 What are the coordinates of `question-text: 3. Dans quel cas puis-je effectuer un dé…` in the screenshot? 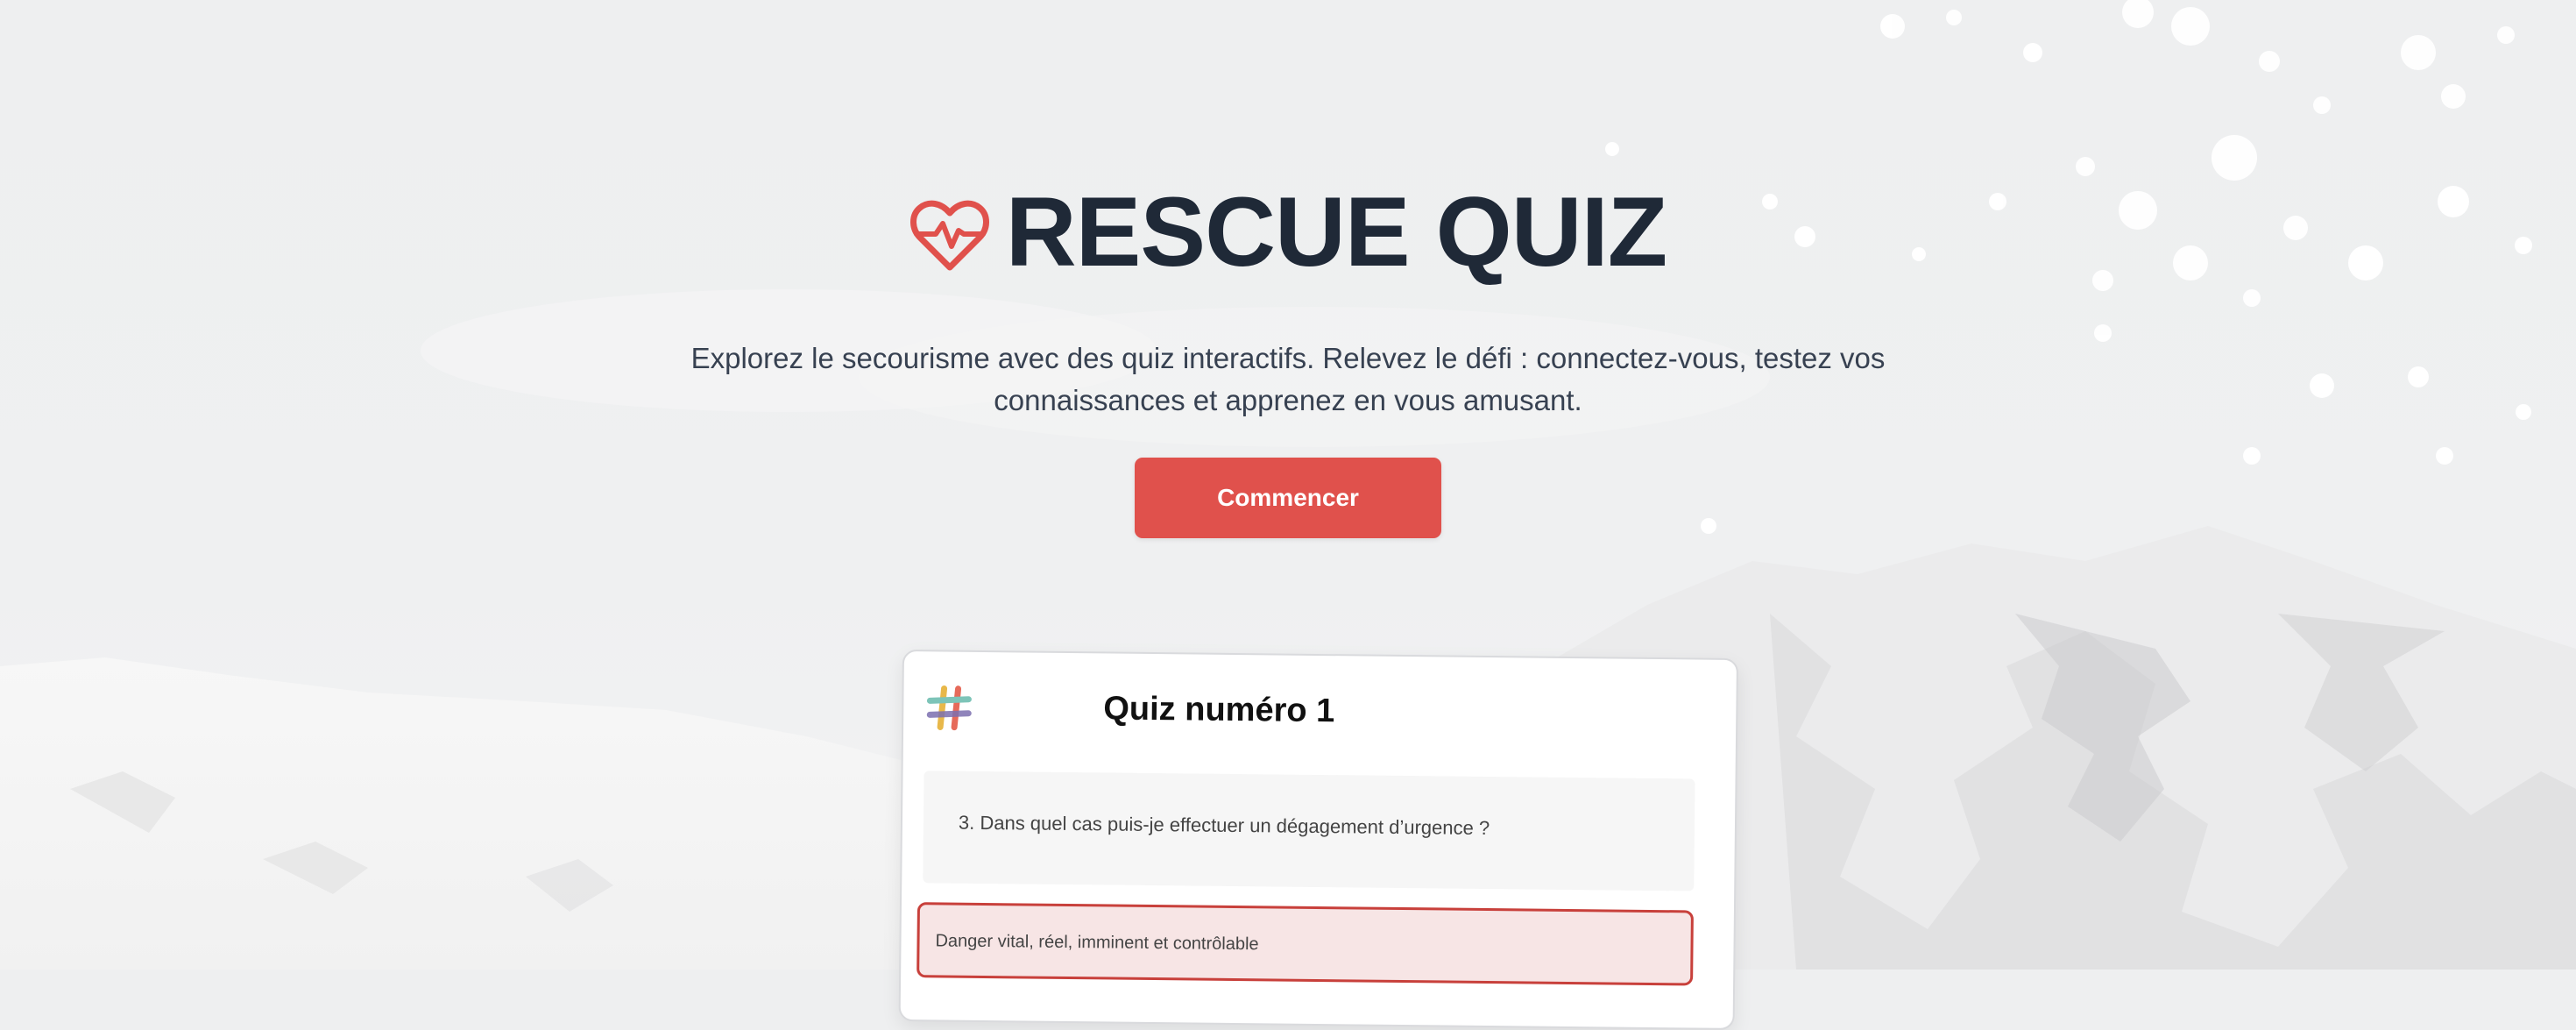 It's located at (1224, 825).